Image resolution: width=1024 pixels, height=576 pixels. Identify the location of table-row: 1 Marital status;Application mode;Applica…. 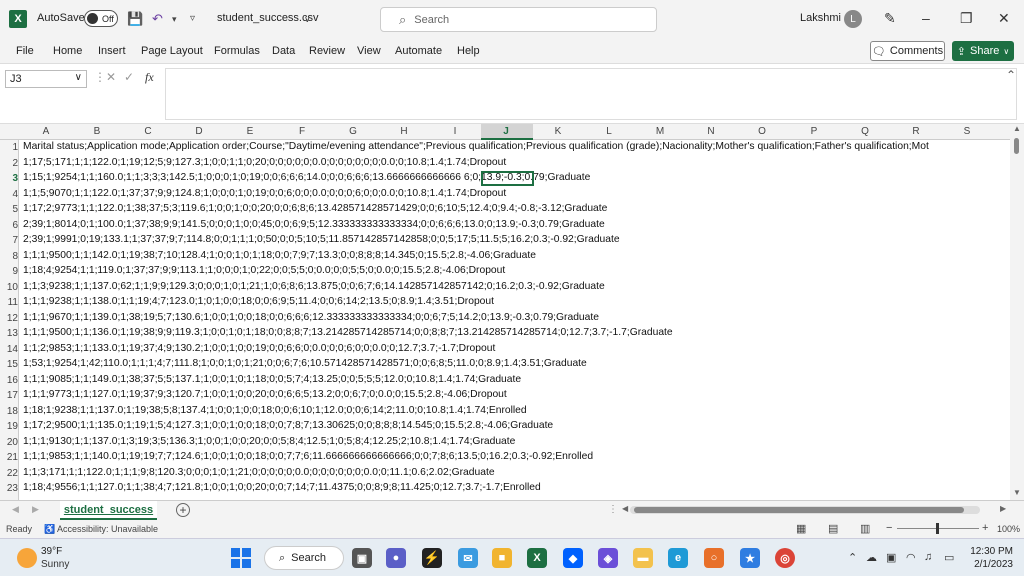
(505, 148).